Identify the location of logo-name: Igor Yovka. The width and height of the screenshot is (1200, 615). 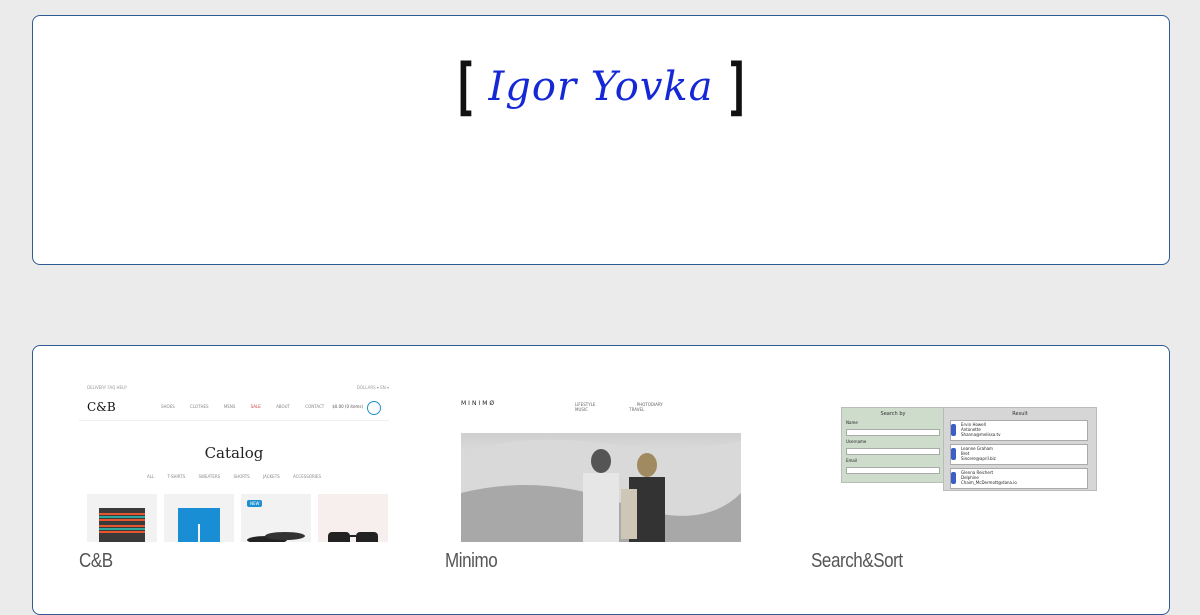
(601, 87).